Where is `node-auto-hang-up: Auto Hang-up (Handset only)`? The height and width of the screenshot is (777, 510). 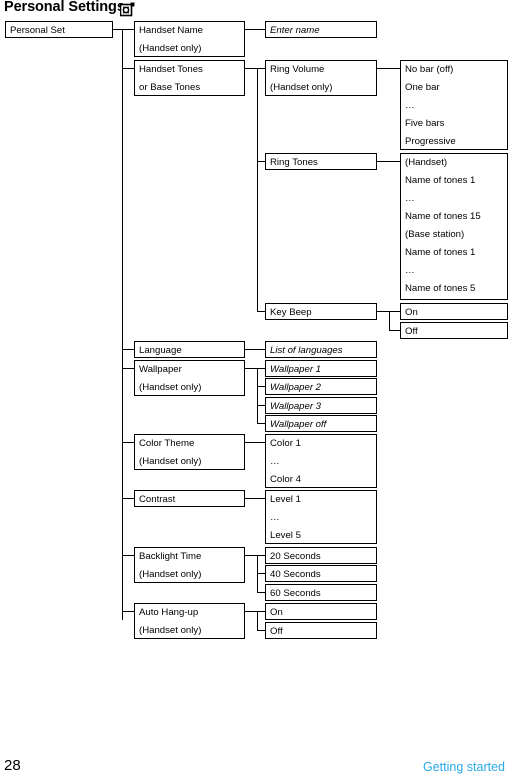
node-auto-hang-up: Auto Hang-up (Handset only) is located at coordinates (189, 621).